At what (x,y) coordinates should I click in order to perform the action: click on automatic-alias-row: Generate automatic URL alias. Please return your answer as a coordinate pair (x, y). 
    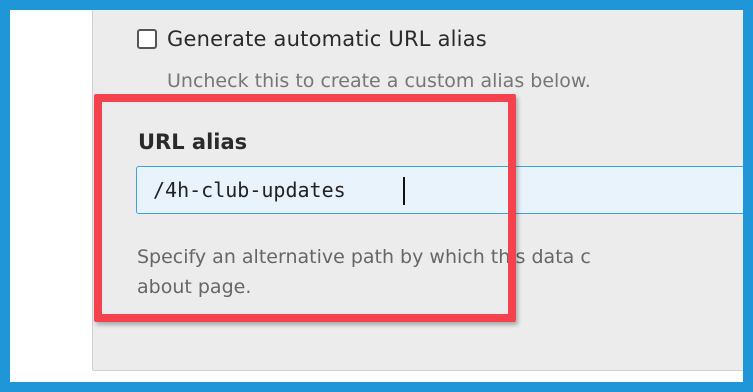
    Looking at the image, I should click on (312, 39).